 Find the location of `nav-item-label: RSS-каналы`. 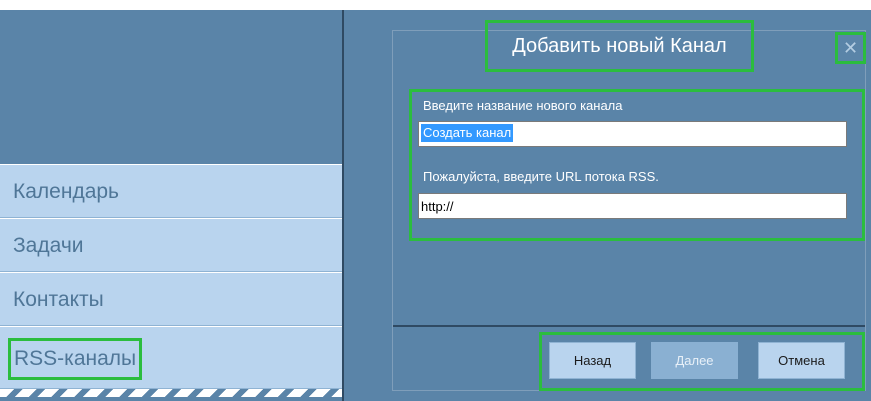

nav-item-label: RSS-каналы is located at coordinates (75, 359).